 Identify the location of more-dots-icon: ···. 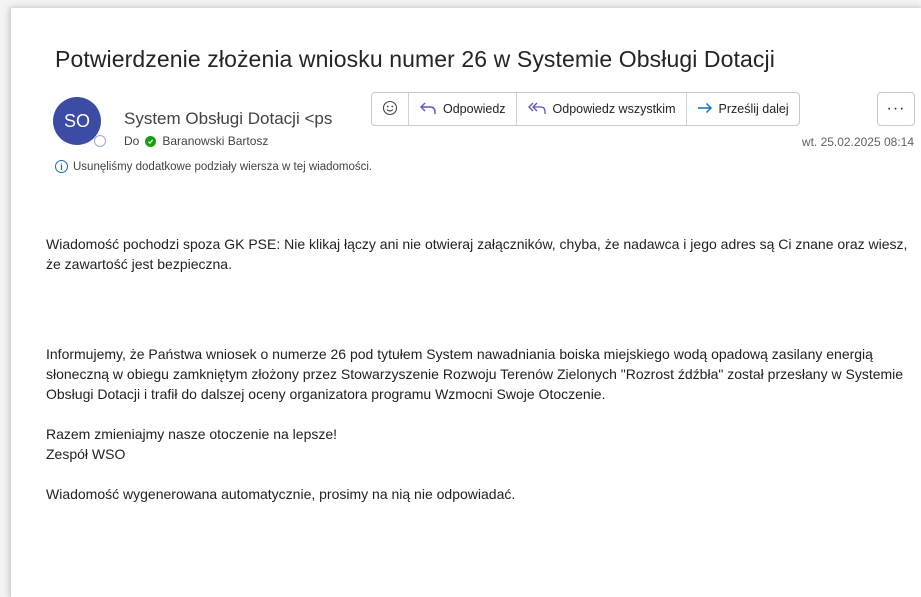
(896, 108).